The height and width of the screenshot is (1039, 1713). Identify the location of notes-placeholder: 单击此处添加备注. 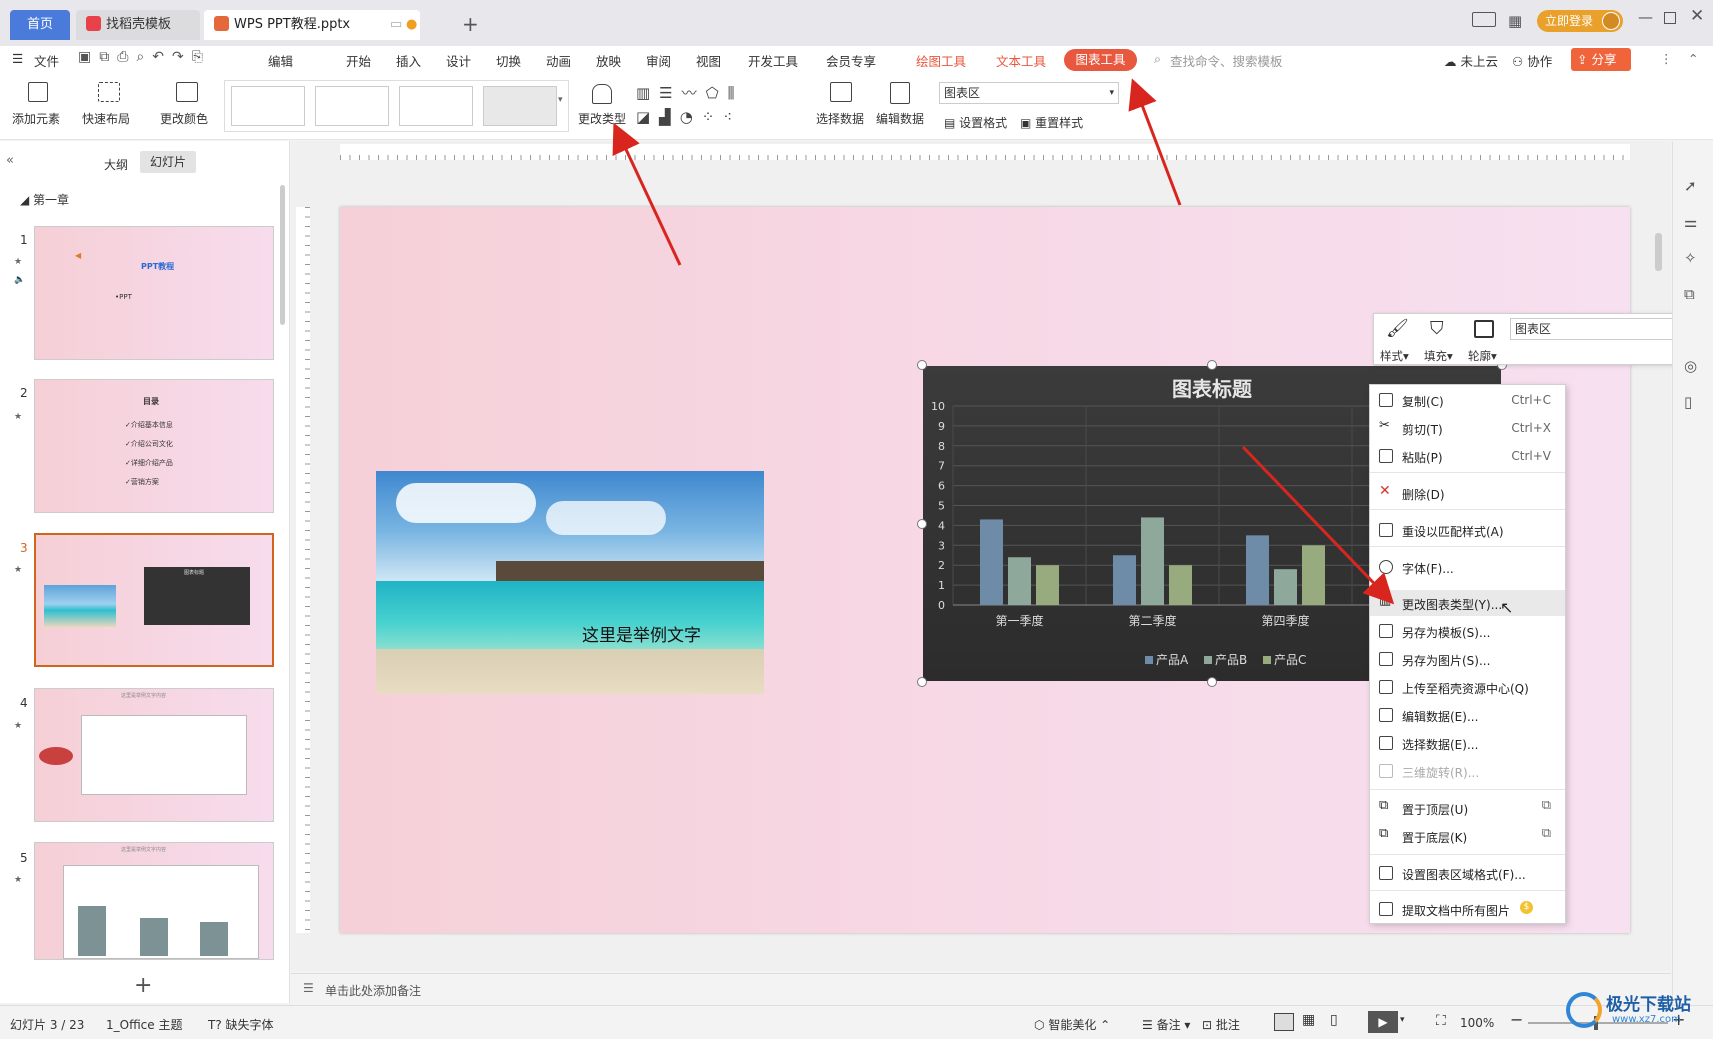
(373, 990).